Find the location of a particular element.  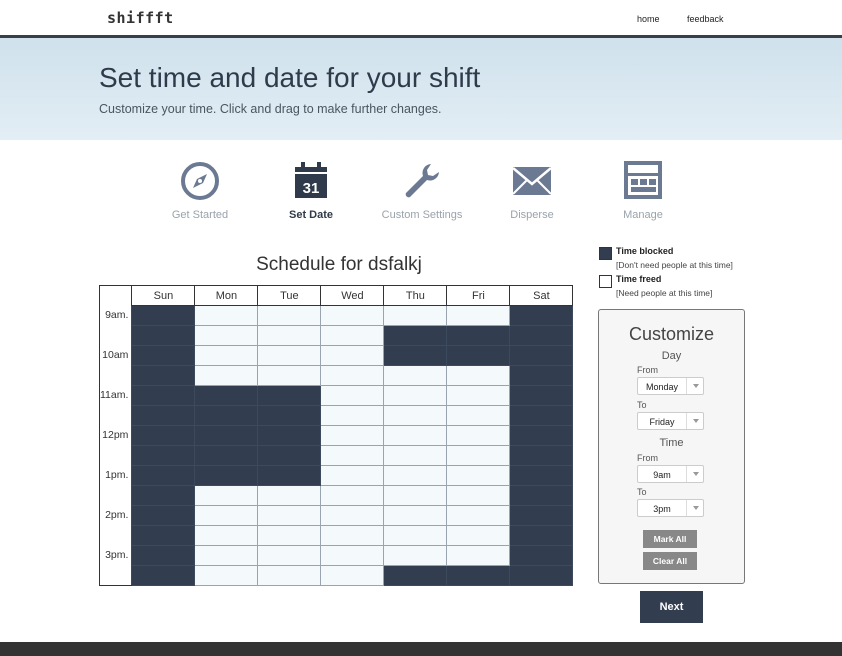

day-to-select: Friday is located at coordinates (670, 421).